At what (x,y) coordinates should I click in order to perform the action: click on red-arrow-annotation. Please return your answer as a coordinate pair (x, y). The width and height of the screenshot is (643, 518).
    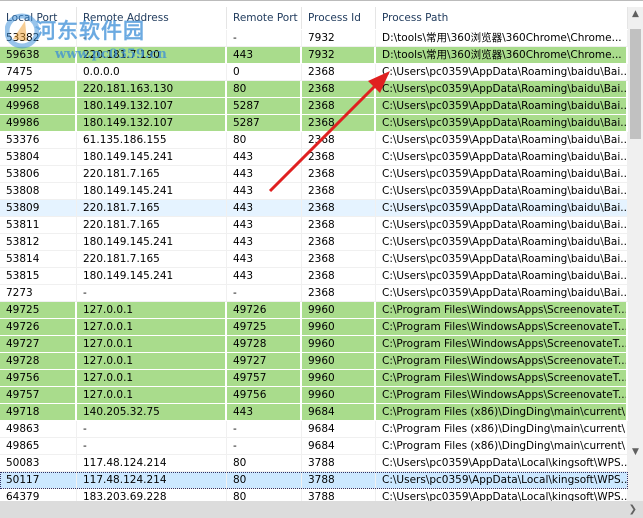
    Looking at the image, I should click on (329, 132).